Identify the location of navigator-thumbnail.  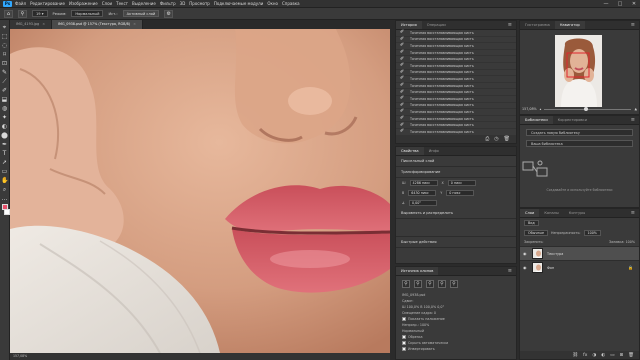
(578, 71).